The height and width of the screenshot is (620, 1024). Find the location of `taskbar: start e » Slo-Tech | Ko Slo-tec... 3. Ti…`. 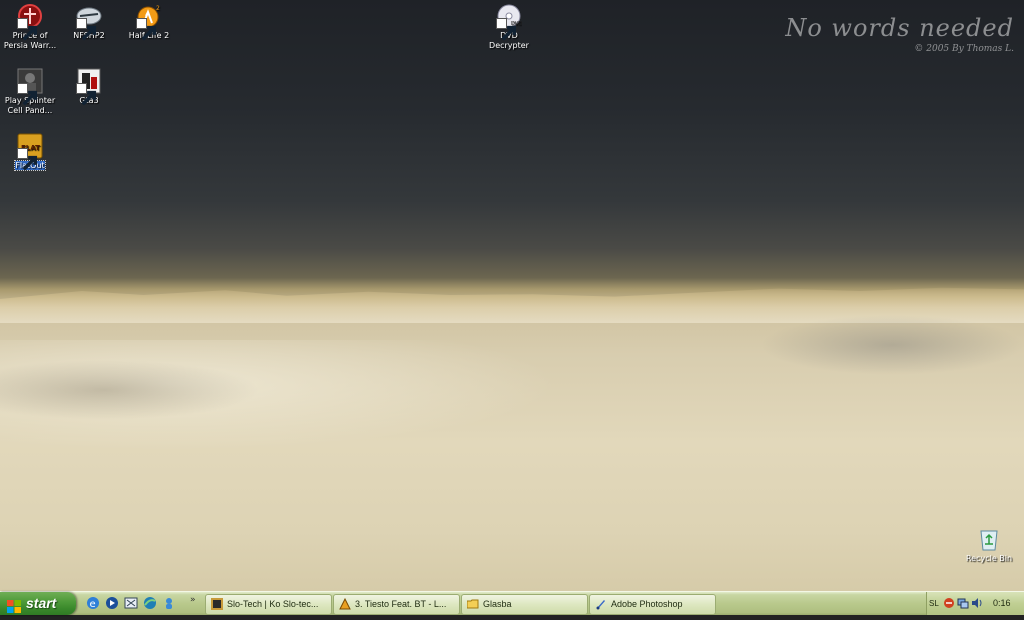

taskbar: start e » Slo-Tech | Ko Slo-tec... 3. Ti… is located at coordinates (512, 603).